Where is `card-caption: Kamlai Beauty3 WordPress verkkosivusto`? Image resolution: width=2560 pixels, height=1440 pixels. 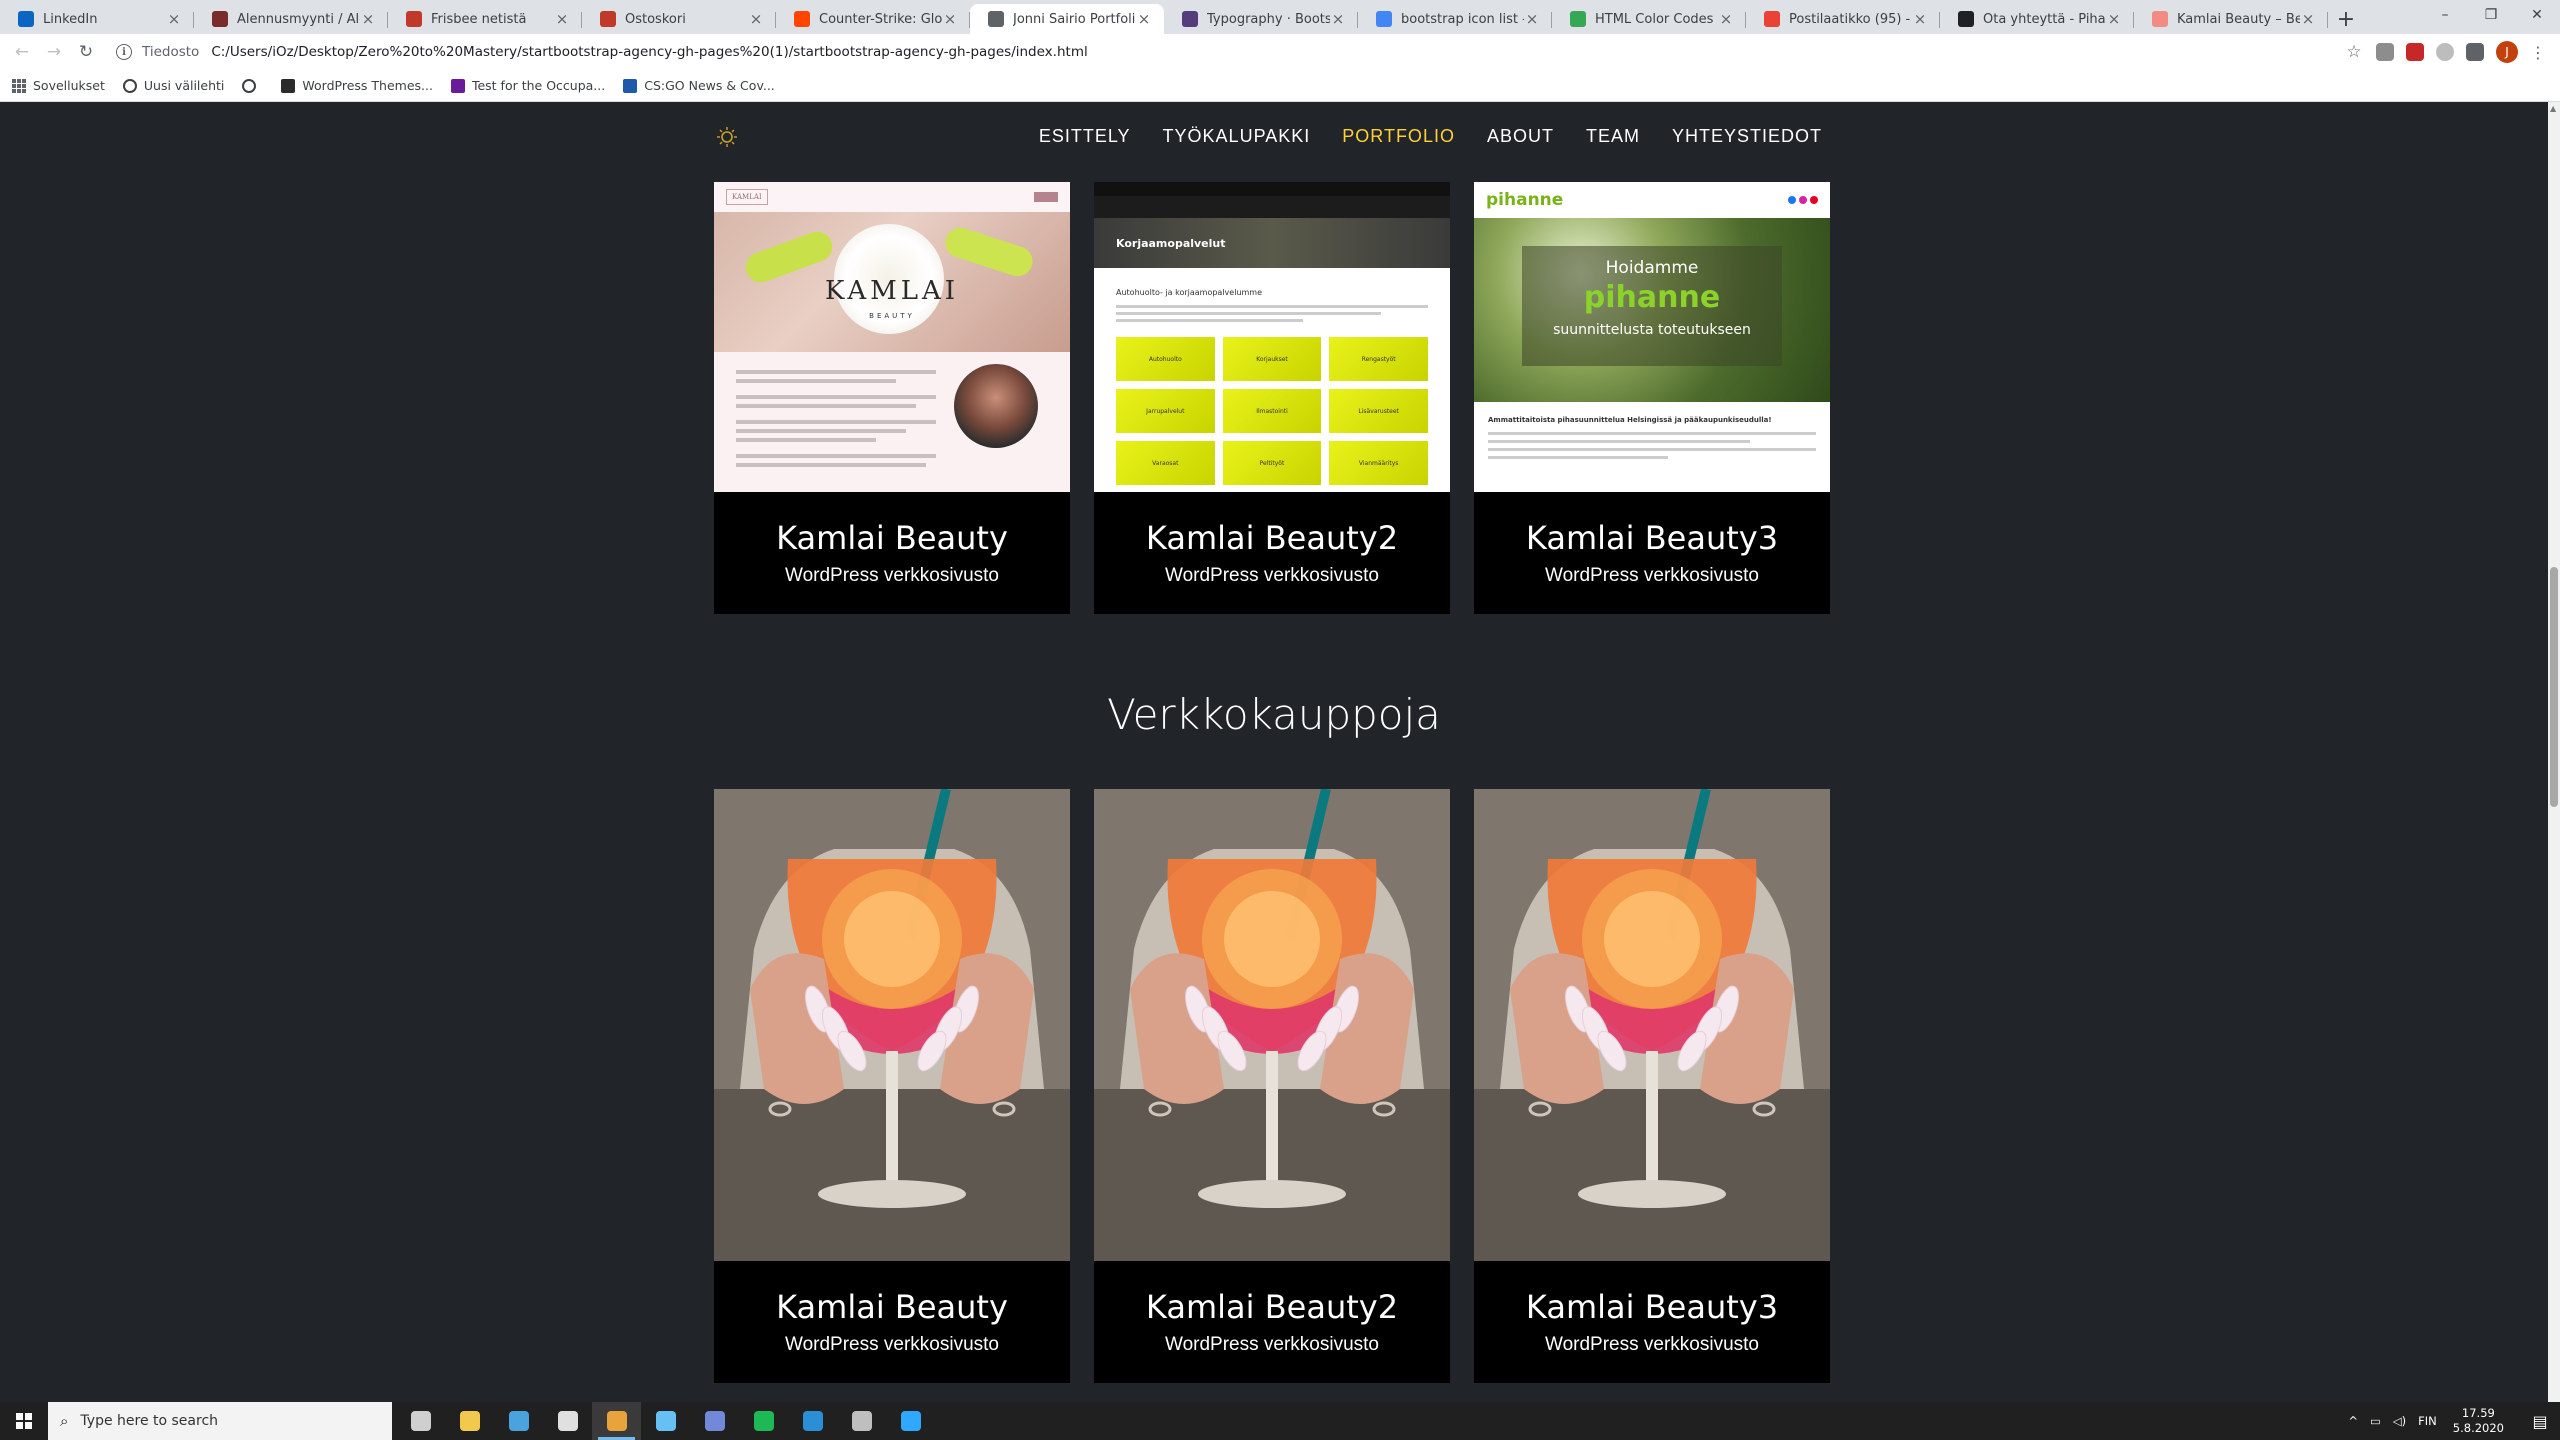 card-caption: Kamlai Beauty3 WordPress verkkosivusto is located at coordinates (1652, 1322).